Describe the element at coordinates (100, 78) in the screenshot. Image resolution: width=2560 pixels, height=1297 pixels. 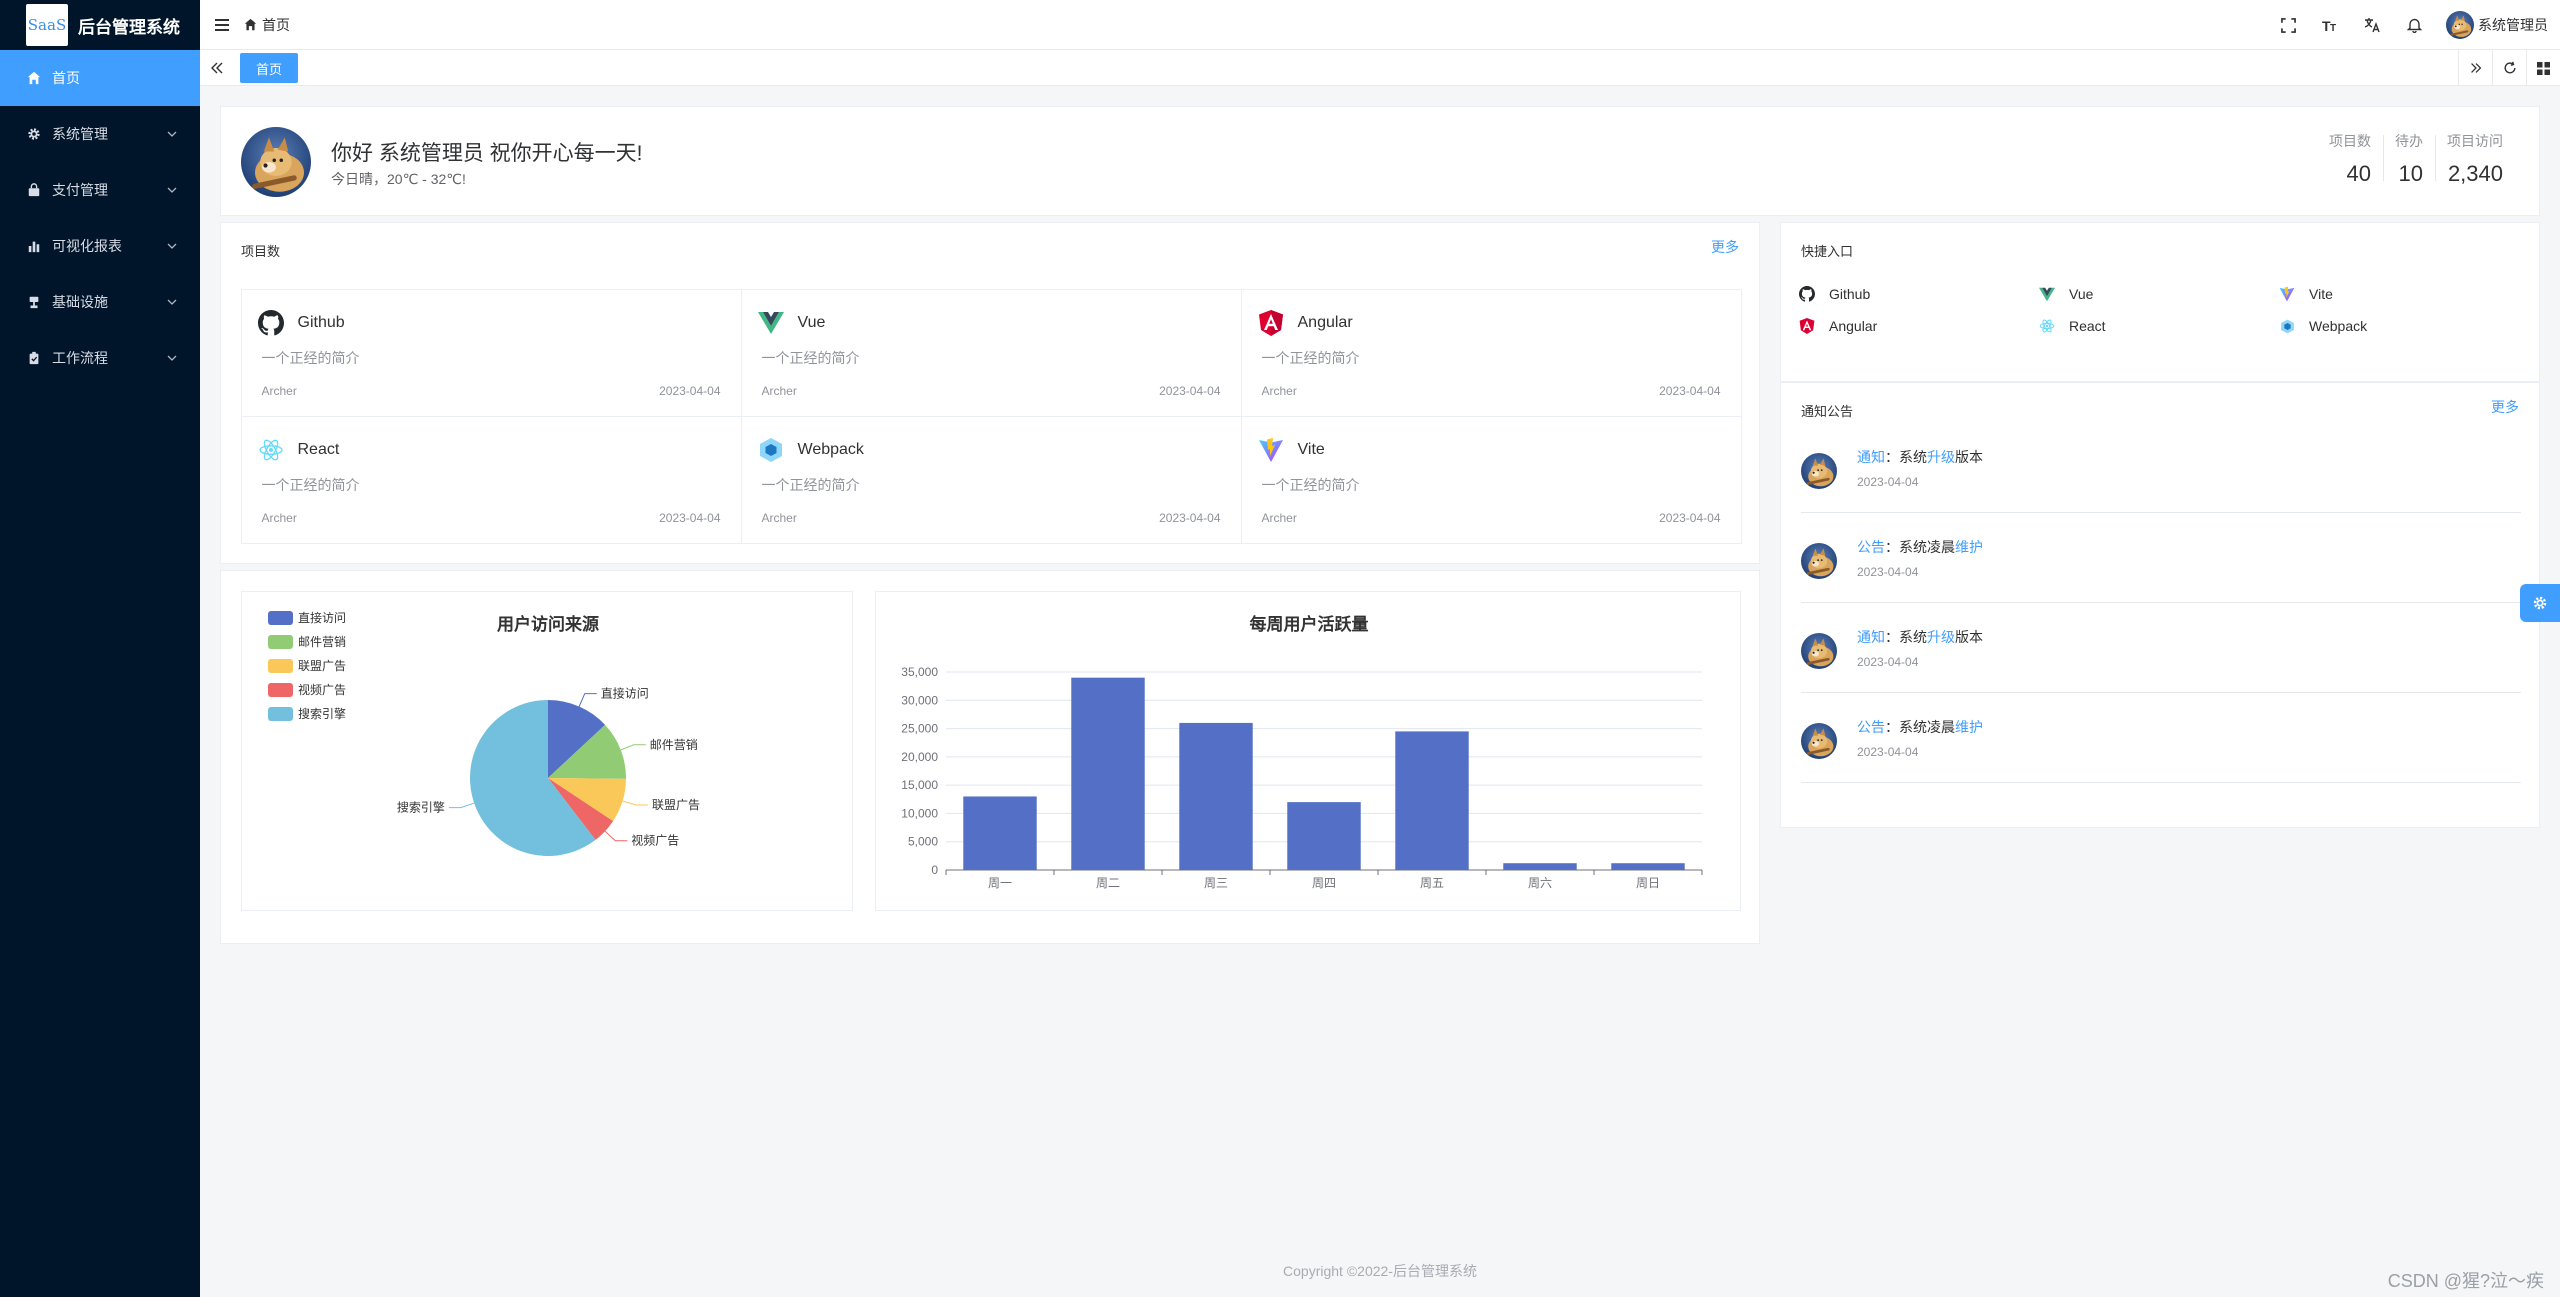
I see `sidebar-item-home: 首页` at that location.